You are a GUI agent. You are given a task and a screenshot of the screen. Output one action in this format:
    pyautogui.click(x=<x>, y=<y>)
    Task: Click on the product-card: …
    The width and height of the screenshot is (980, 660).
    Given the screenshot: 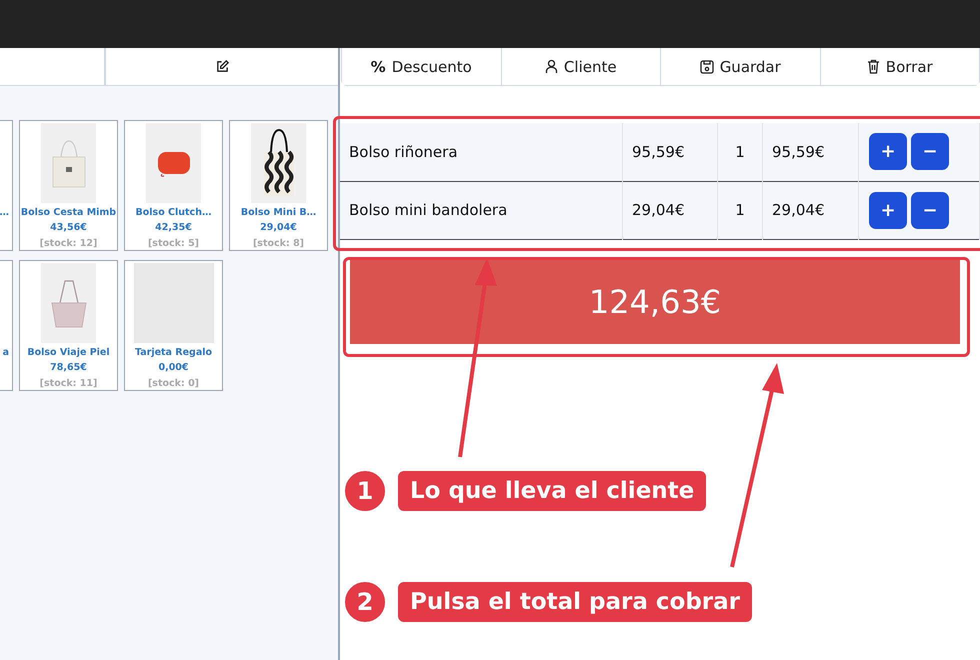 What is the action you would take?
    pyautogui.click(x=6, y=185)
    